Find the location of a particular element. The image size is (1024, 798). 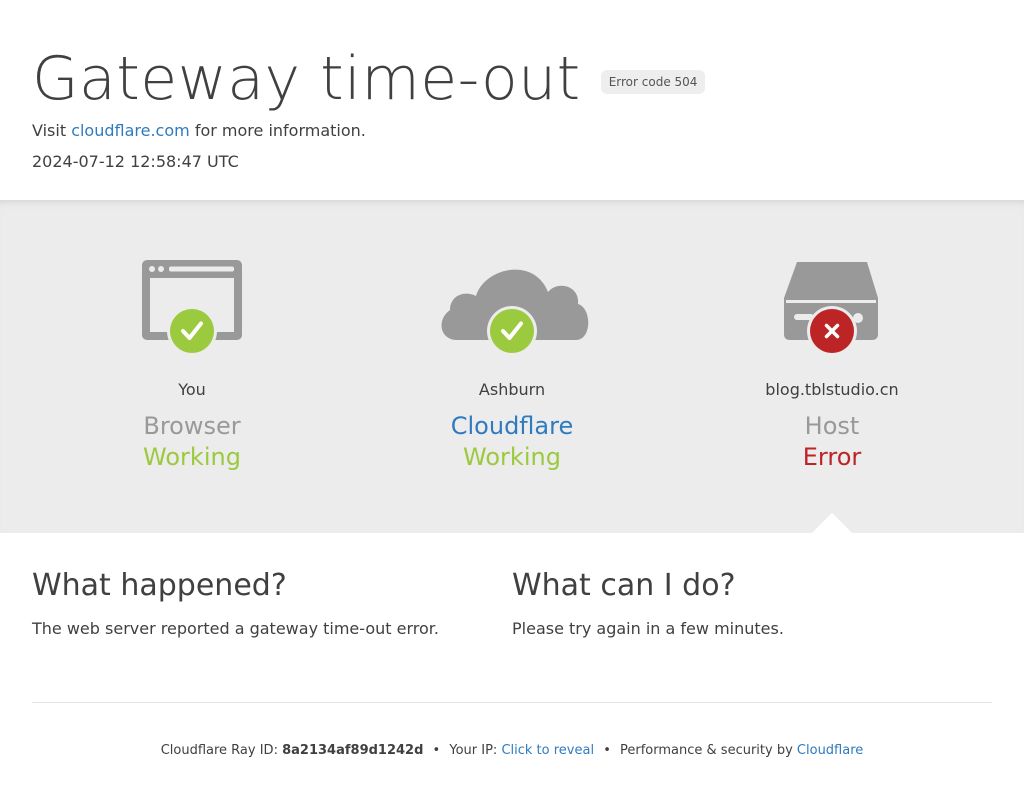

what-can-i-do-title: What can I do? is located at coordinates (624, 585).